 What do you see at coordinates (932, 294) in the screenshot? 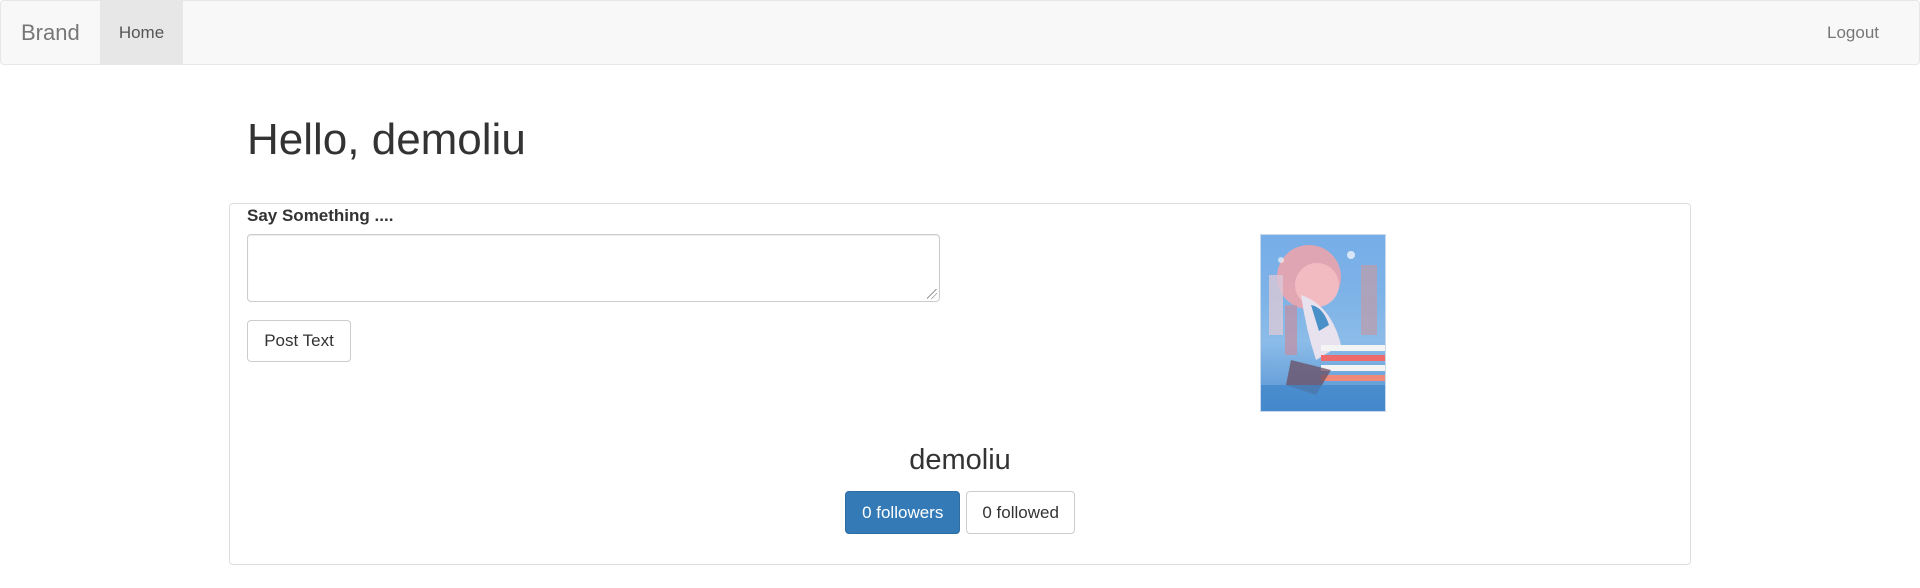
I see `resize-handle-icon` at bounding box center [932, 294].